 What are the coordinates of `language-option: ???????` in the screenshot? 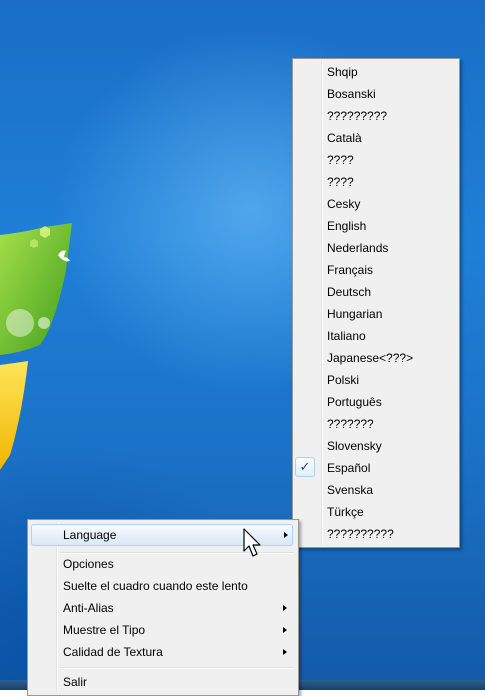 It's located at (375, 424).